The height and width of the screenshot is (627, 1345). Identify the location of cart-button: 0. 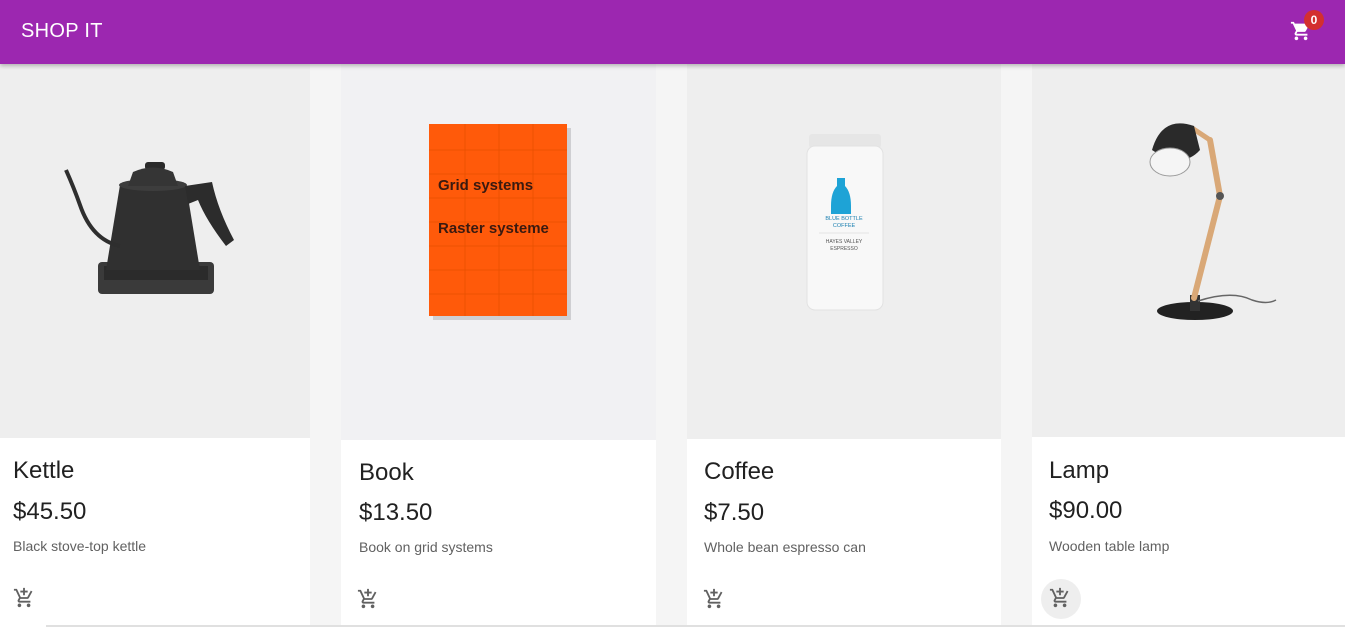
(1304, 30).